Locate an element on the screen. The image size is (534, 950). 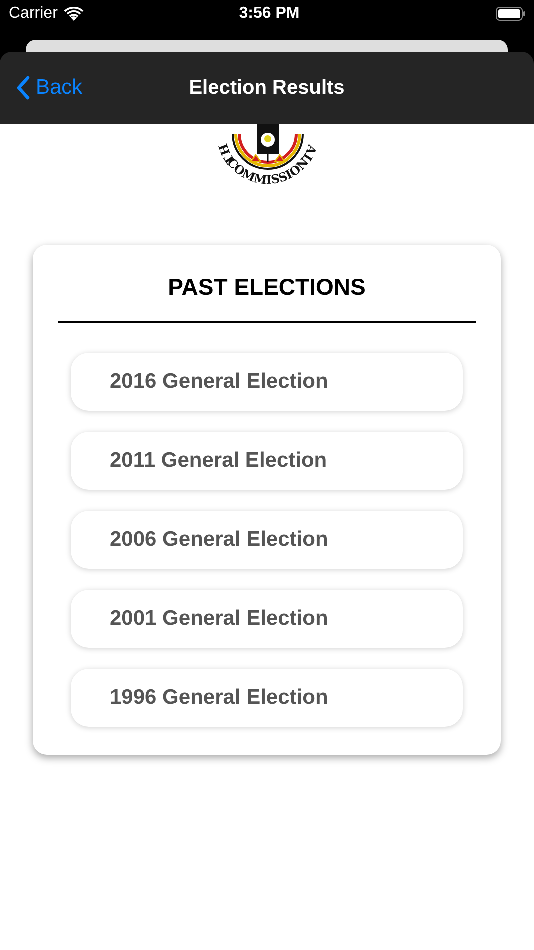
back-button: Back is located at coordinates (49, 88).